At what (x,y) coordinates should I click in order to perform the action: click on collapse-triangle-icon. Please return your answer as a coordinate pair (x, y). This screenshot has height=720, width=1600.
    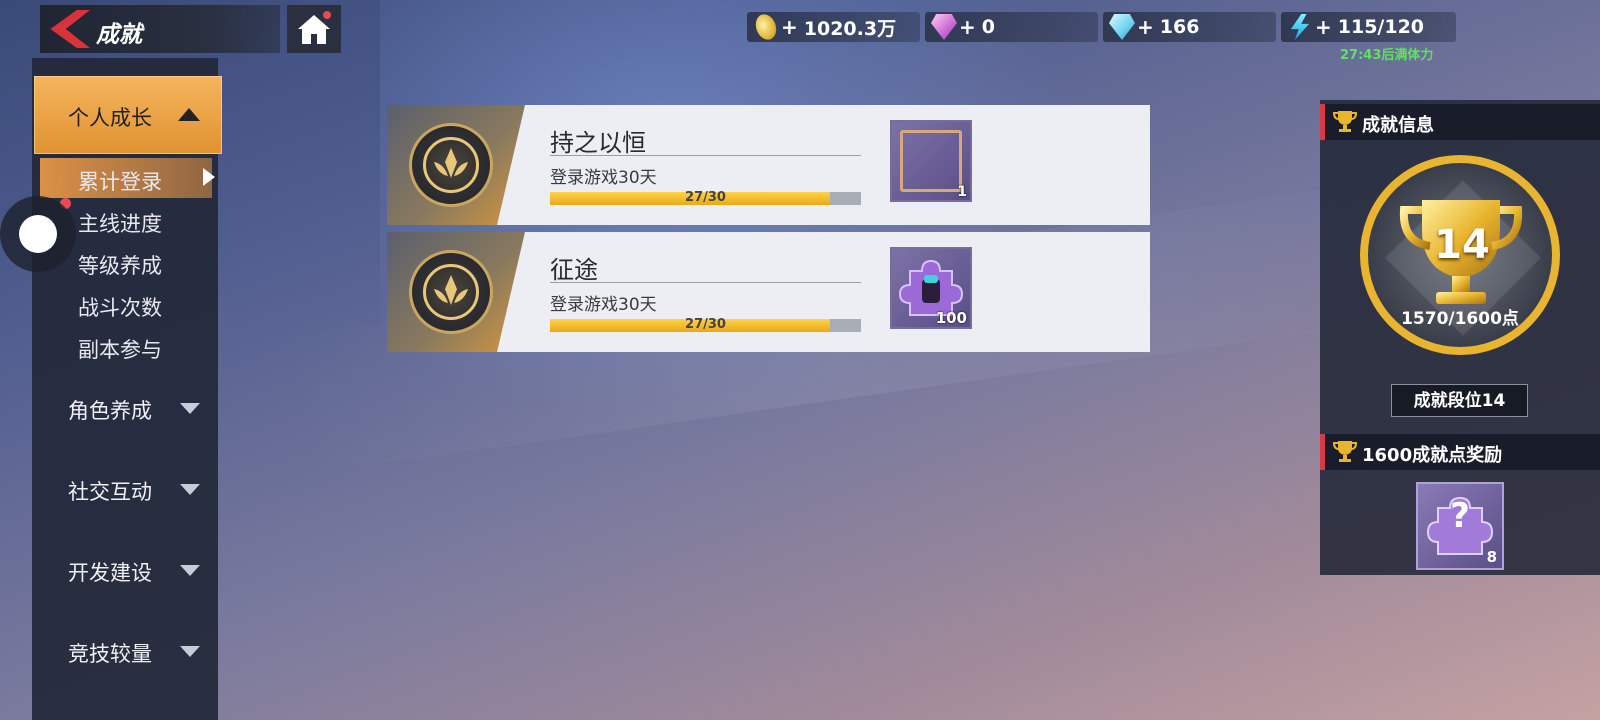
    Looking at the image, I should click on (189, 114).